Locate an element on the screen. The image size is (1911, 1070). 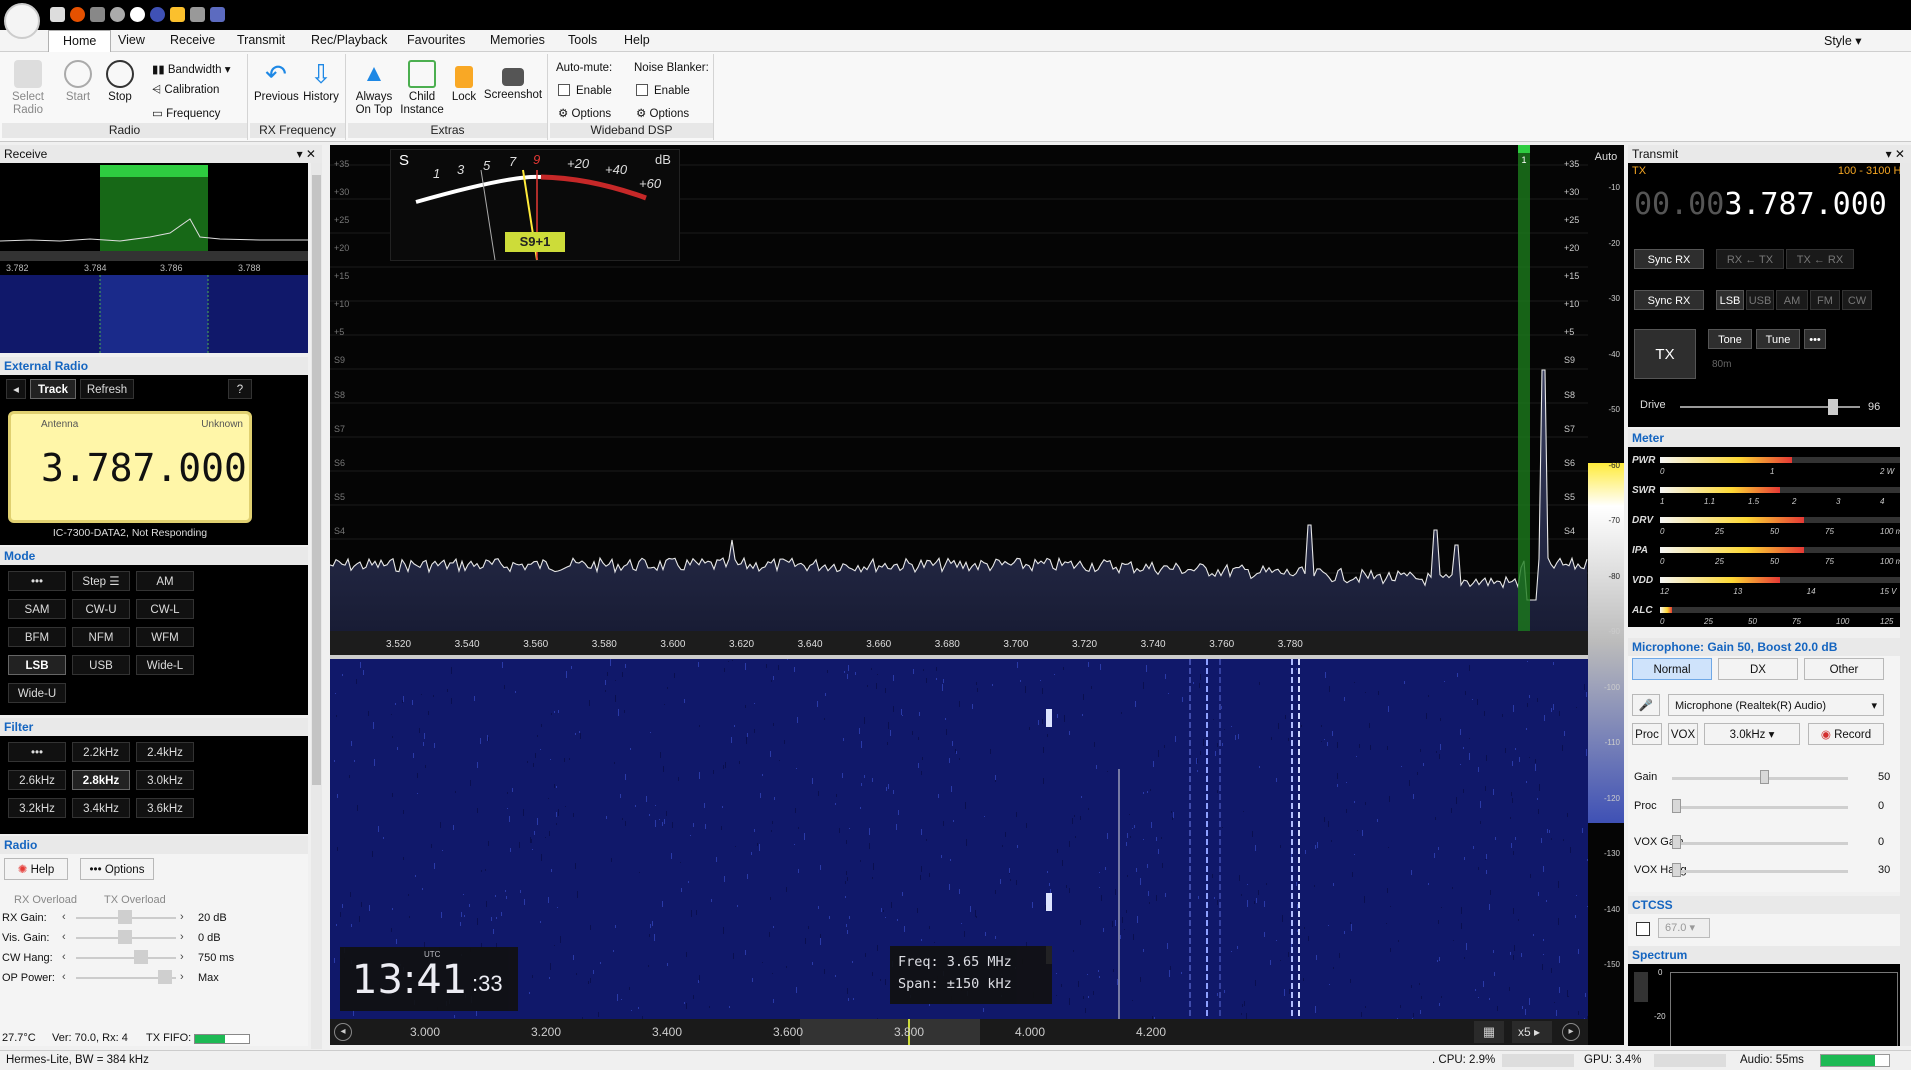
tx-mode-cw: CW is located at coordinates (1857, 300).